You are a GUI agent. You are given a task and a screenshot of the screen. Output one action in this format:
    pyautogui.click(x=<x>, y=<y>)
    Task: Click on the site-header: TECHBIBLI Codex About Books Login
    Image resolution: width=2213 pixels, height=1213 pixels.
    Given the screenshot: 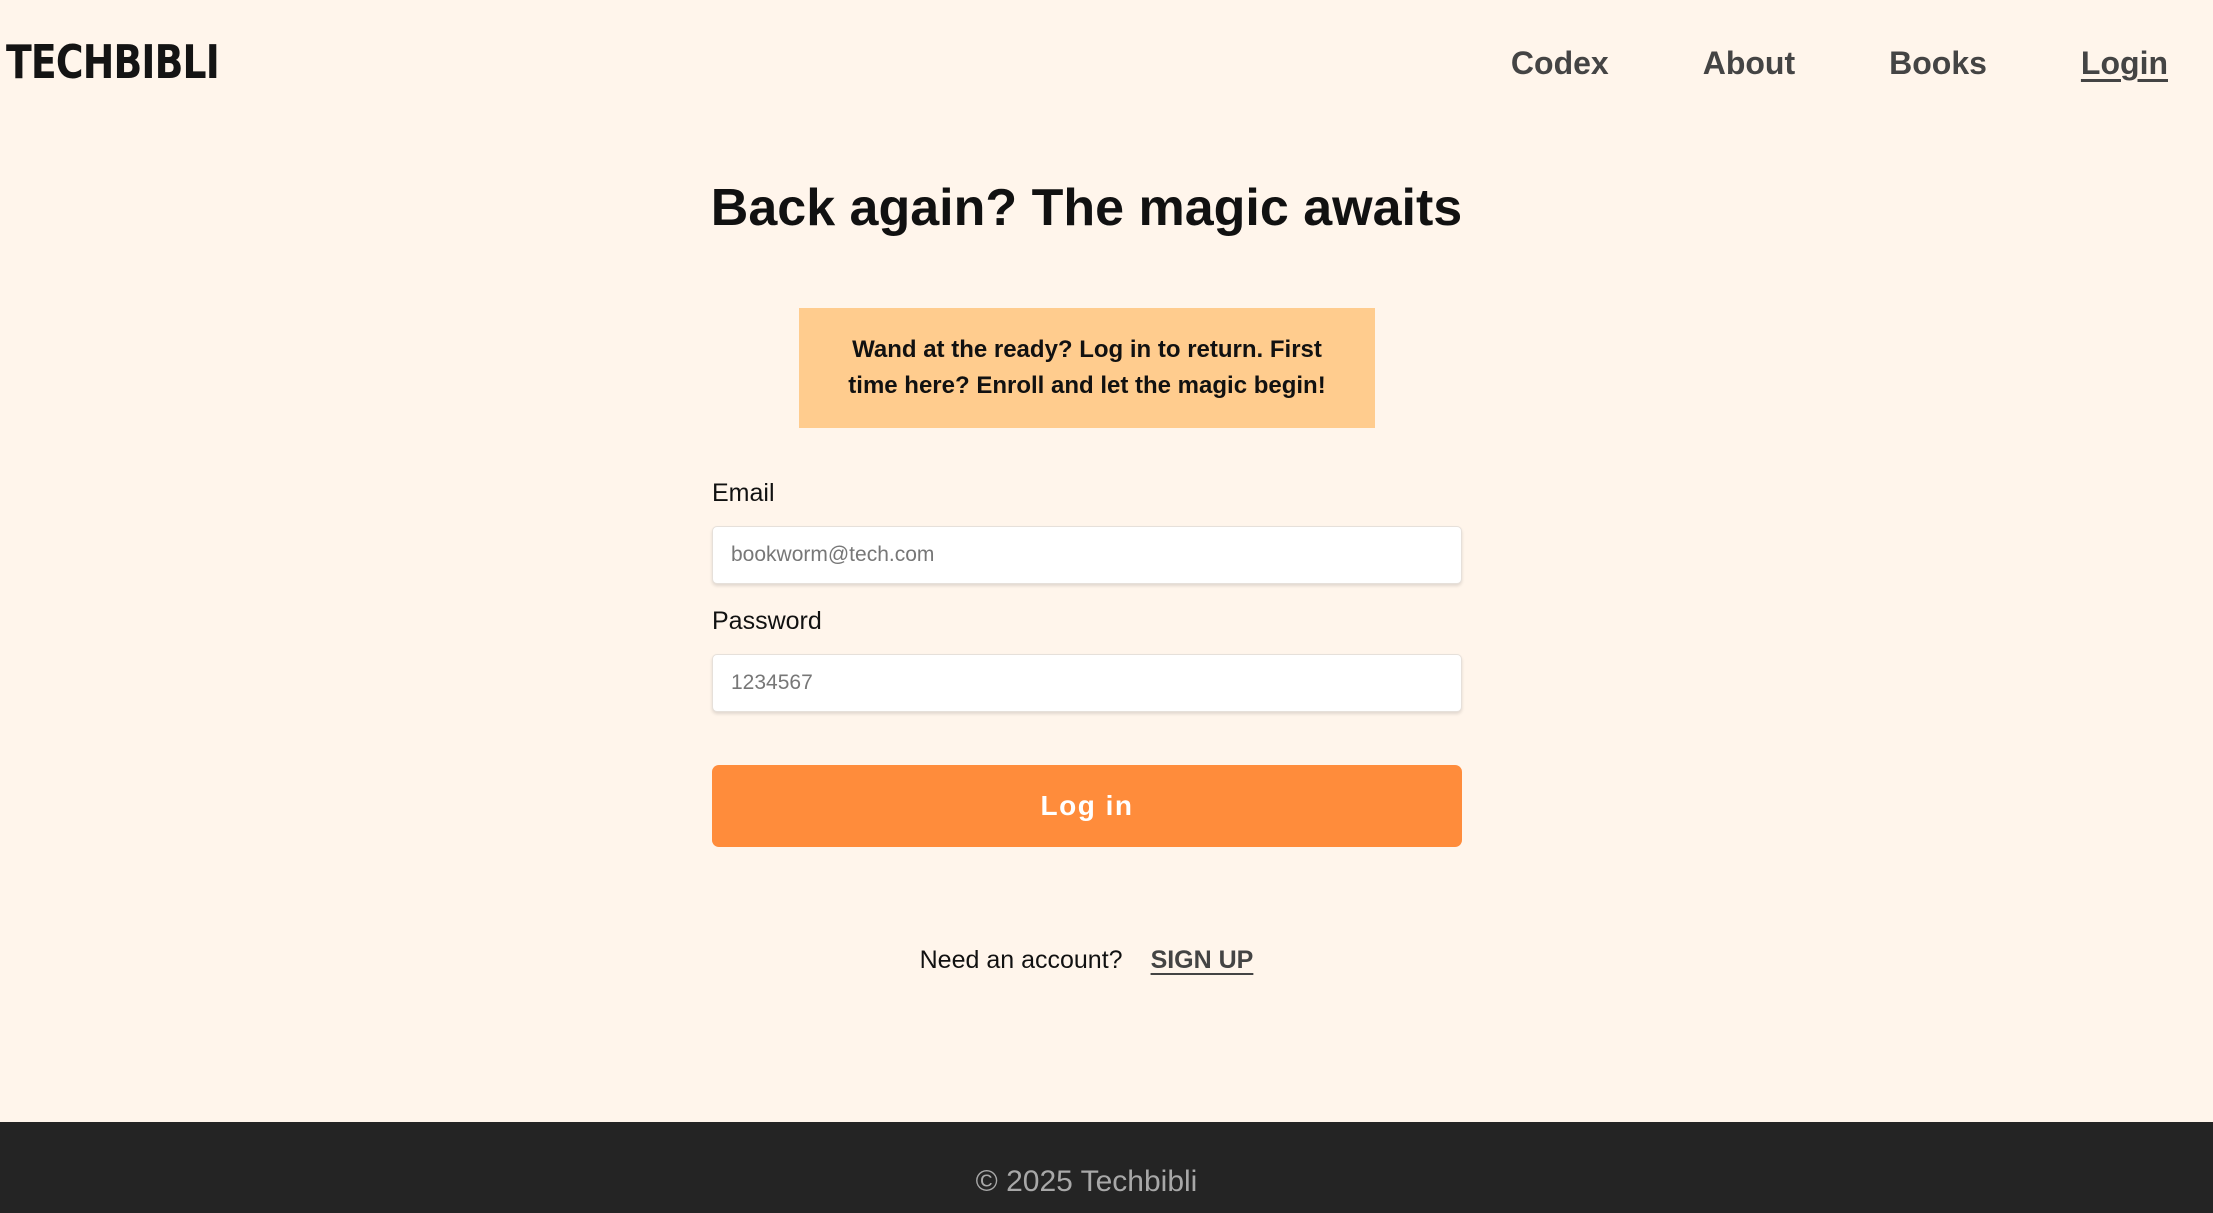 What is the action you would take?
    pyautogui.click(x=1106, y=62)
    